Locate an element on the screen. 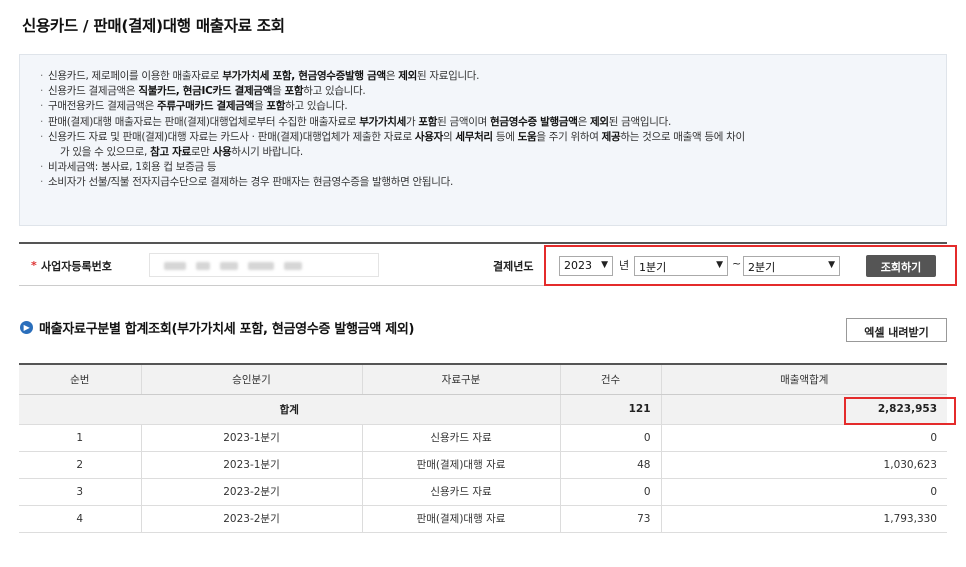 This screenshot has height=567, width=966. cell-no: 2 is located at coordinates (80, 465).